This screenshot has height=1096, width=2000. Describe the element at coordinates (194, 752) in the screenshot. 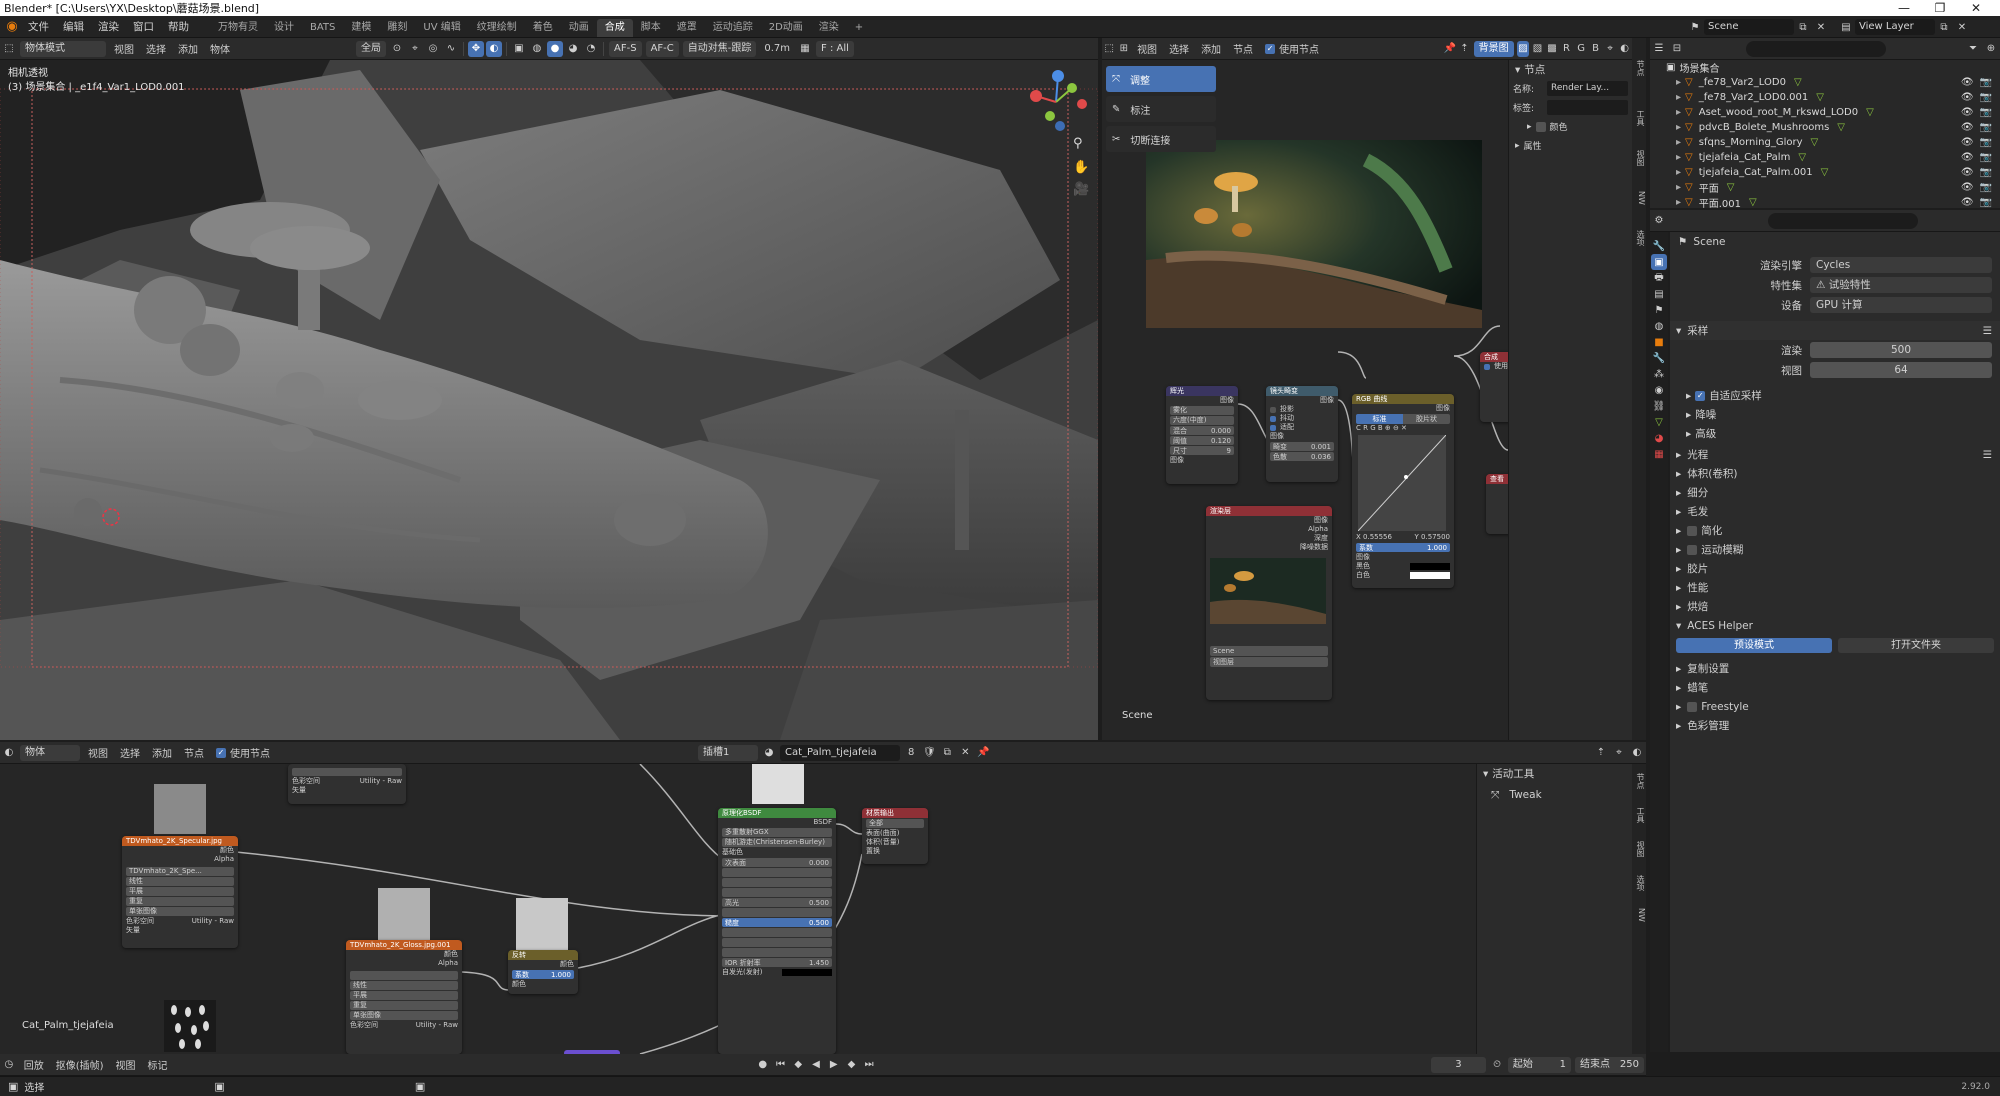

I see `menu-node: 节点` at that location.